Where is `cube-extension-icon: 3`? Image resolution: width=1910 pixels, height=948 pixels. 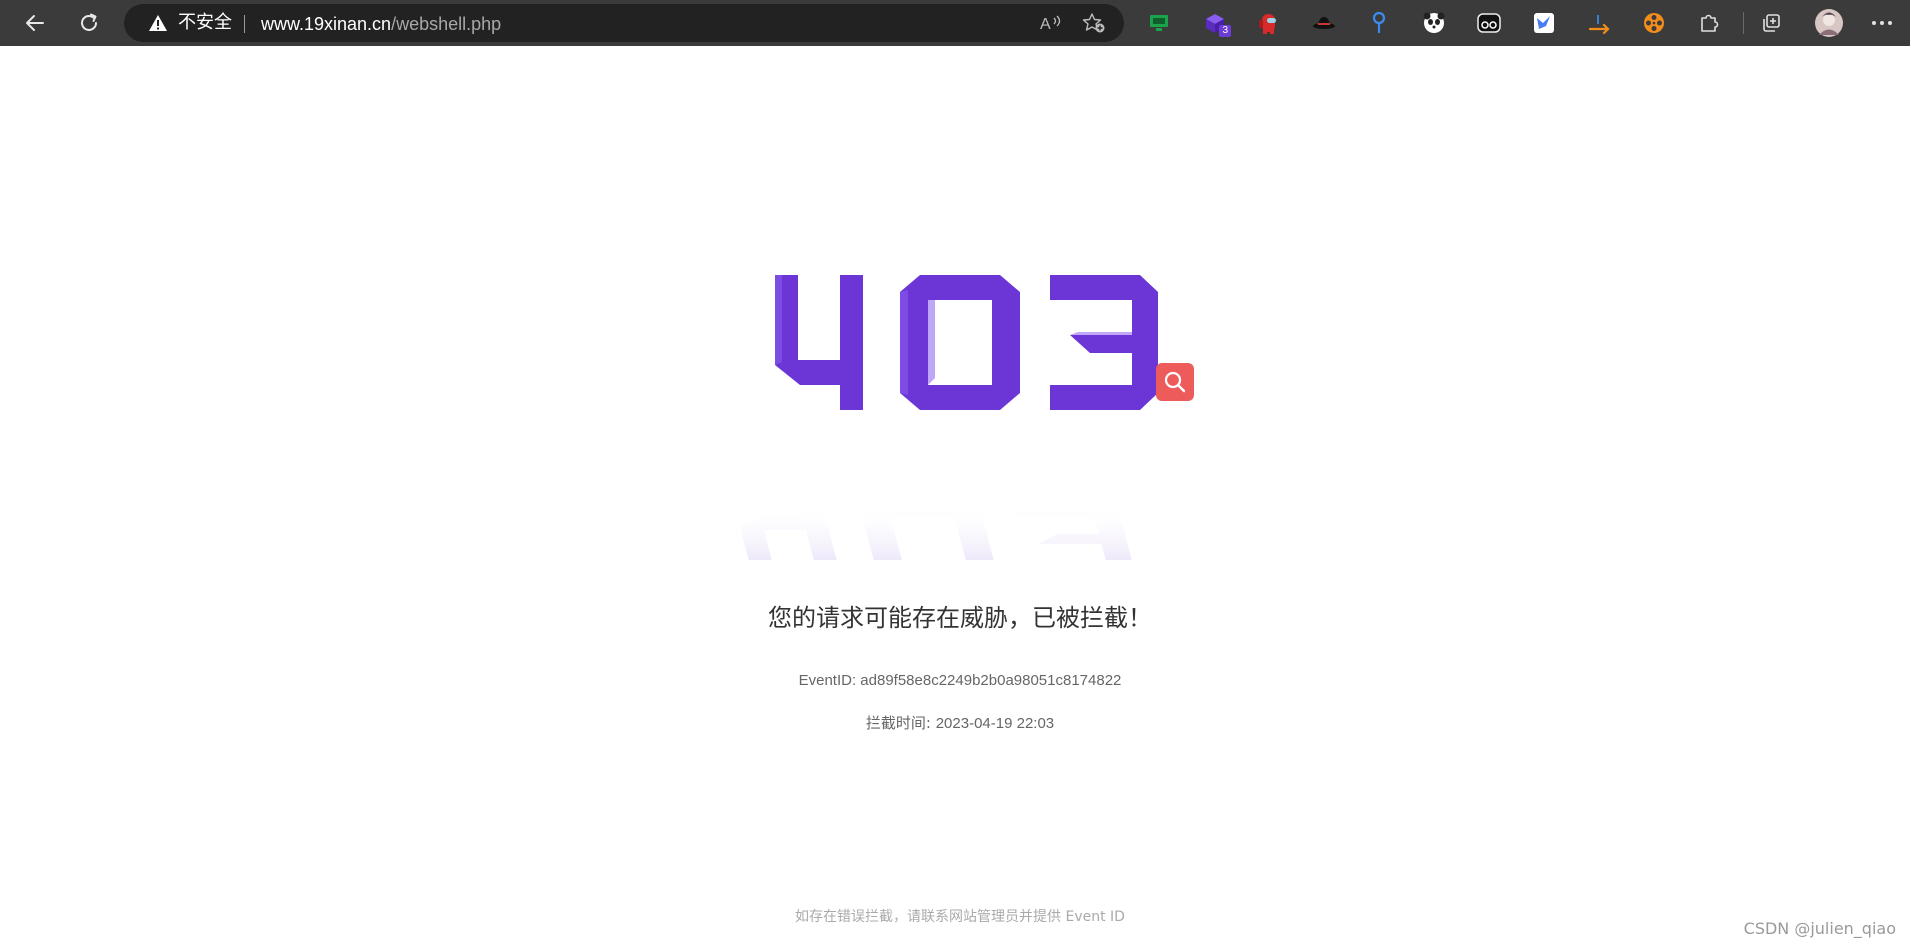 cube-extension-icon: 3 is located at coordinates (1215, 23).